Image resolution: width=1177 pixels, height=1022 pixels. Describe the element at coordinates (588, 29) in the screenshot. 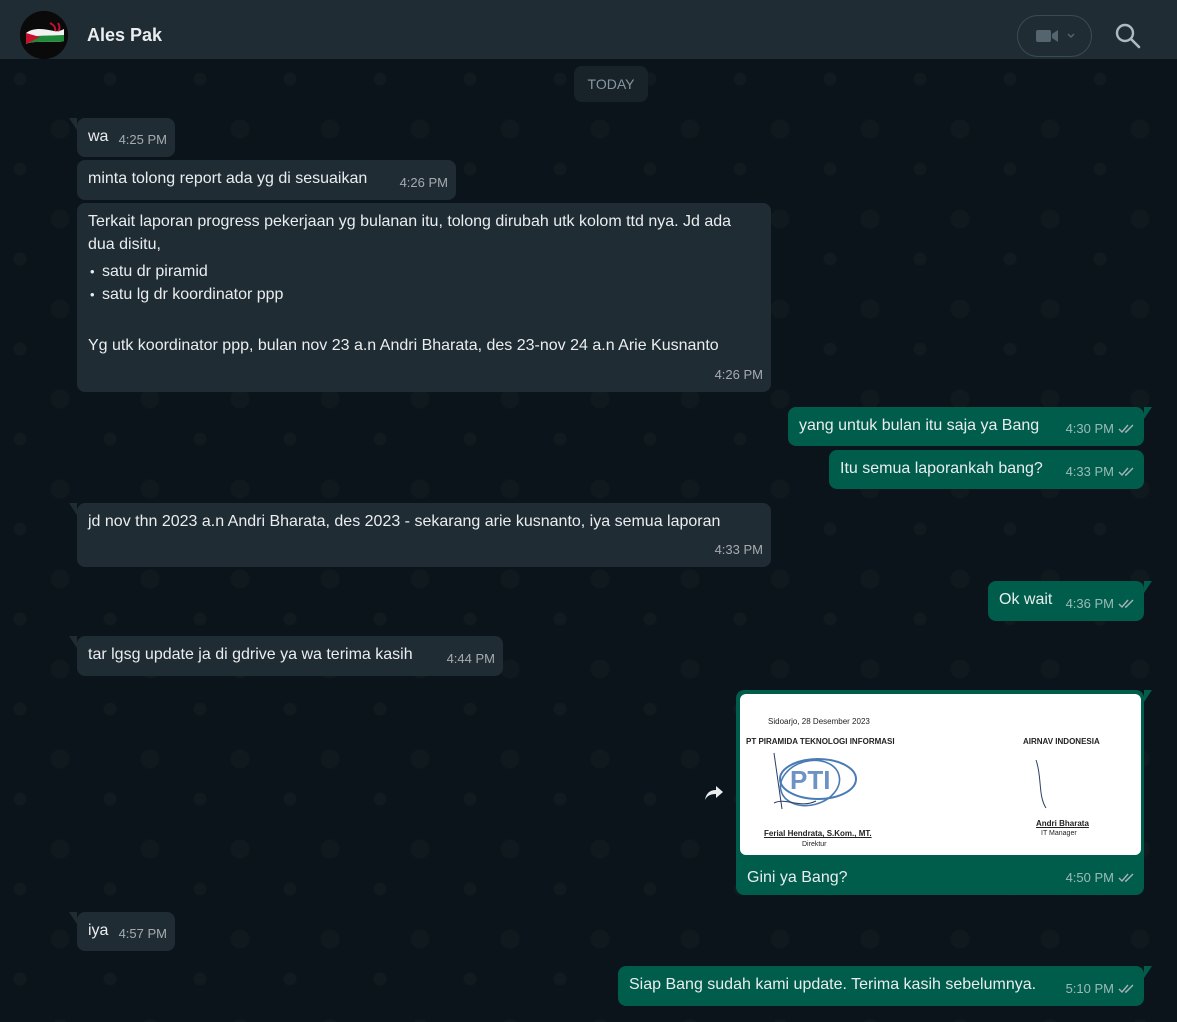

I see `chat-header: Ales Pak` at that location.